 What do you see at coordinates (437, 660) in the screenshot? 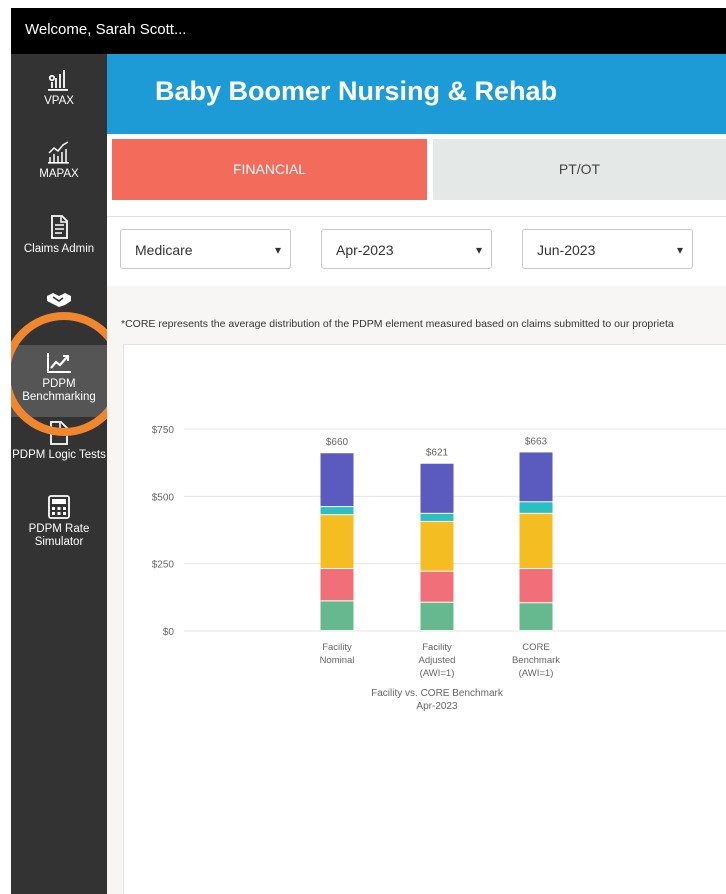
I see `x-tick-label: Adjusted` at bounding box center [437, 660].